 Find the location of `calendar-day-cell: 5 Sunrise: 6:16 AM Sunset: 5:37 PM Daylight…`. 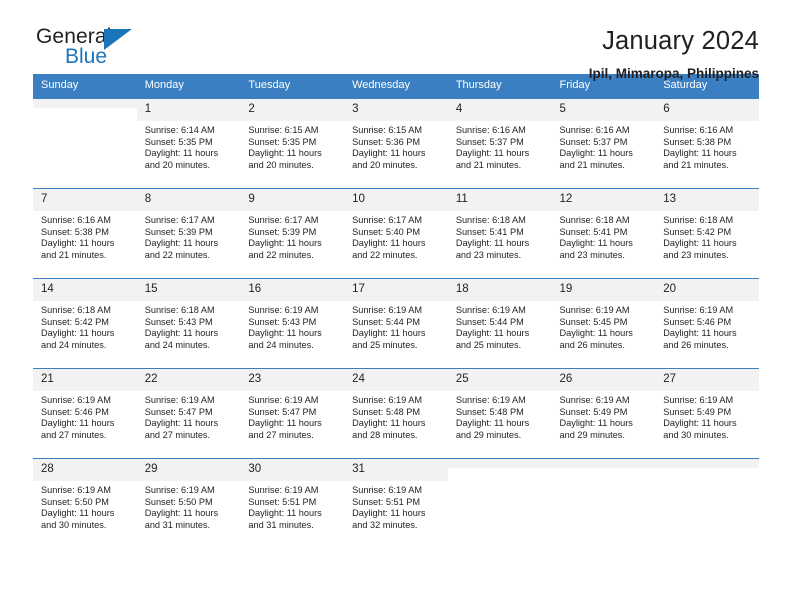

calendar-day-cell: 5 Sunrise: 6:16 AM Sunset: 5:37 PM Daylight… is located at coordinates (603, 143).